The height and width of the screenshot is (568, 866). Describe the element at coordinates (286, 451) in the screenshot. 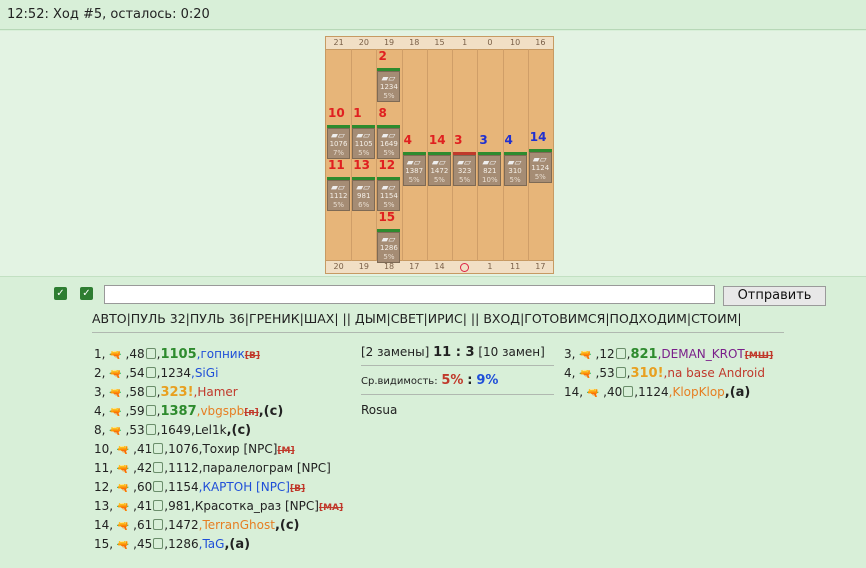

I see `clan-tag: [М]` at that location.